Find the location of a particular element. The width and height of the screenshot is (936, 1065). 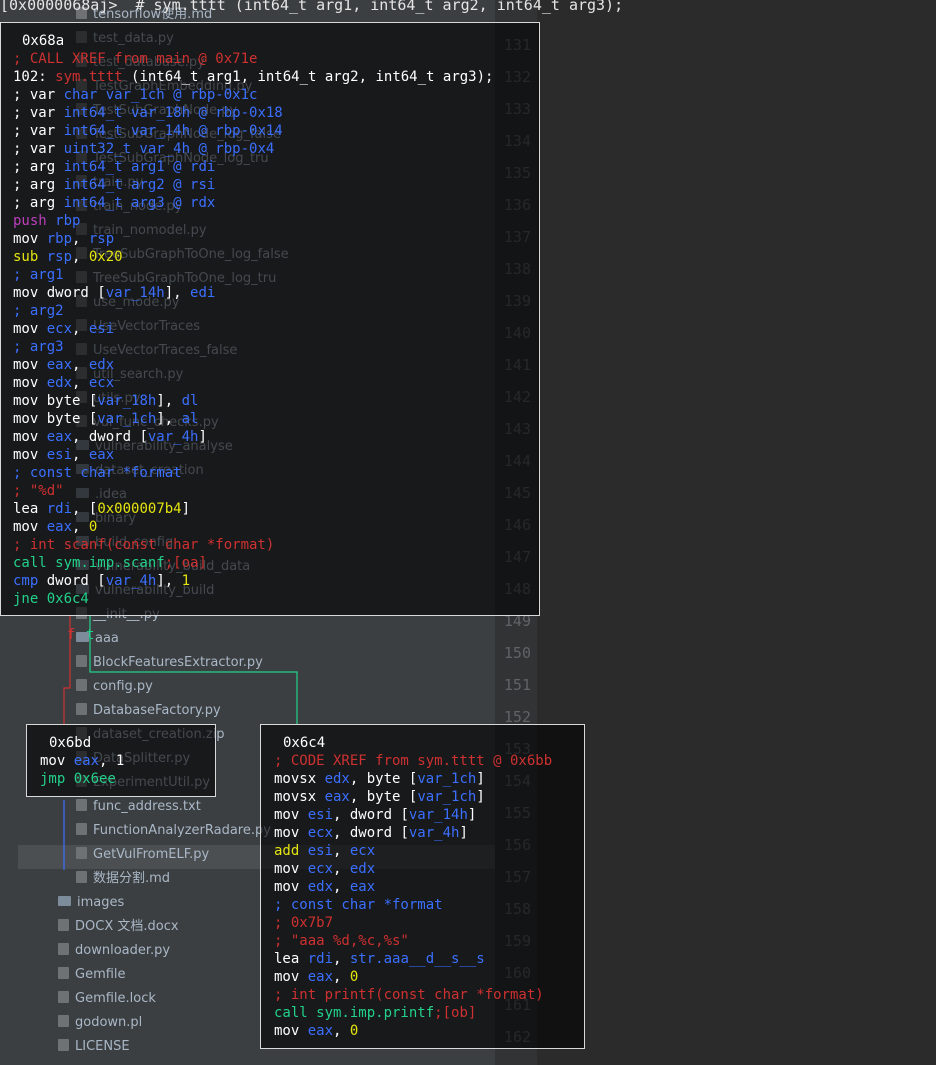

var-decl: int64_t arg3 is located at coordinates (114, 203).